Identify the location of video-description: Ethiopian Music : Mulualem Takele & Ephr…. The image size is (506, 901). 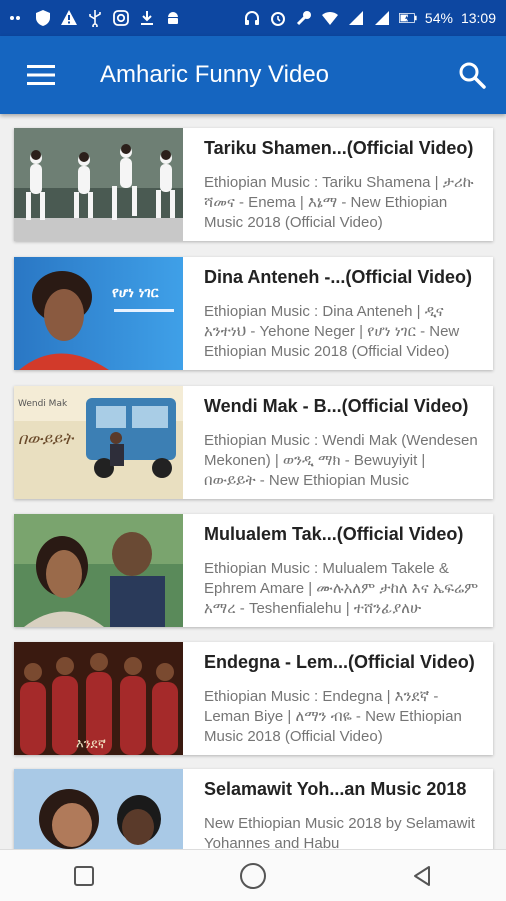
(341, 588).